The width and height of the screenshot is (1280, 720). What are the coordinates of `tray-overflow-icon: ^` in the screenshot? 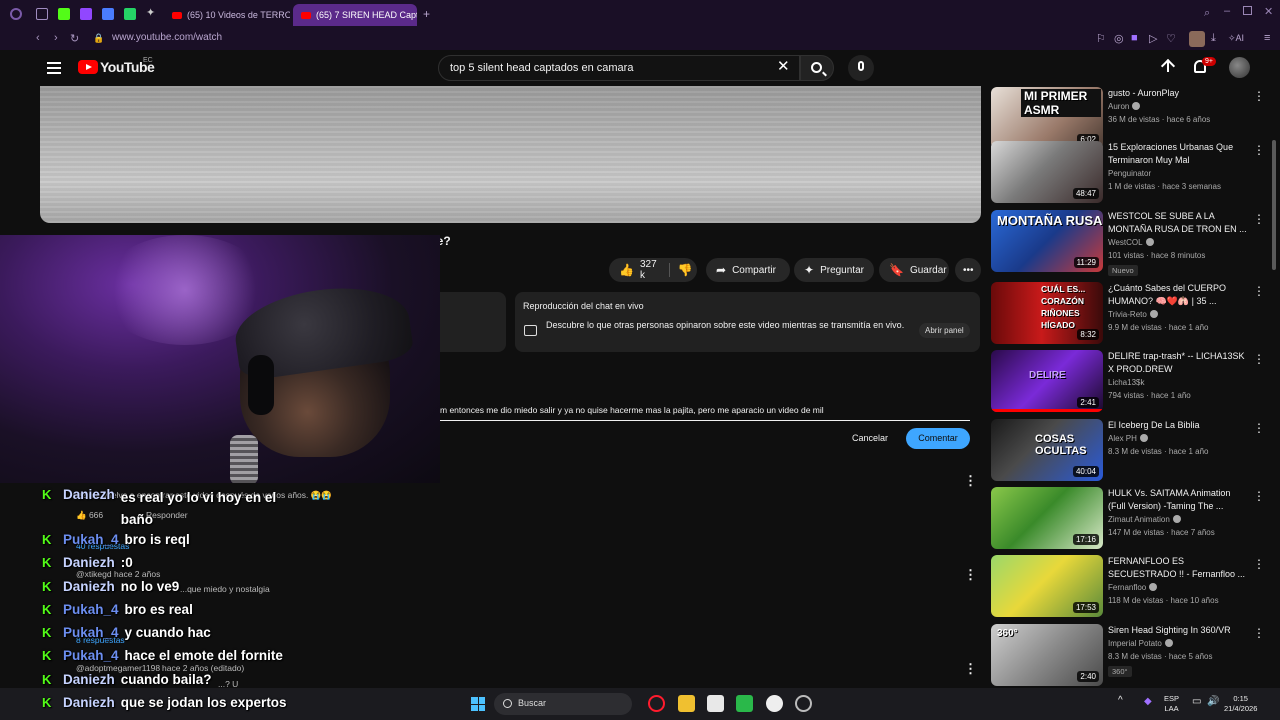 It's located at (1120, 701).